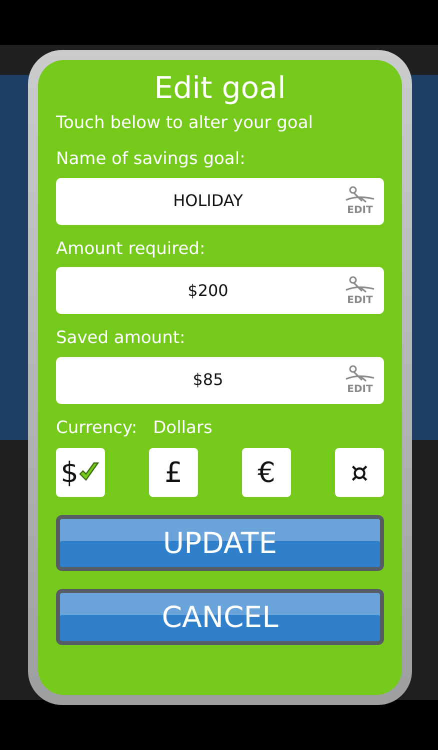 Image resolution: width=438 pixels, height=750 pixels. I want to click on dialog-button: UPDATE, so click(220, 542).